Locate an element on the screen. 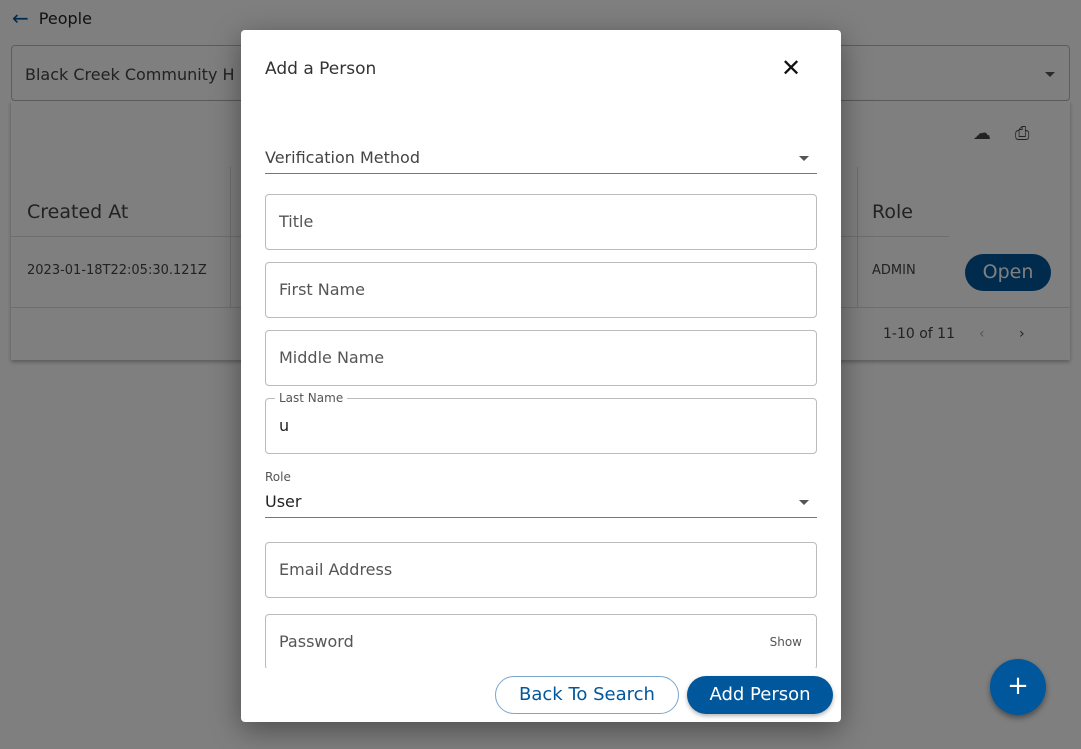 This screenshot has width=1081, height=749. role-value: User is located at coordinates (283, 501).